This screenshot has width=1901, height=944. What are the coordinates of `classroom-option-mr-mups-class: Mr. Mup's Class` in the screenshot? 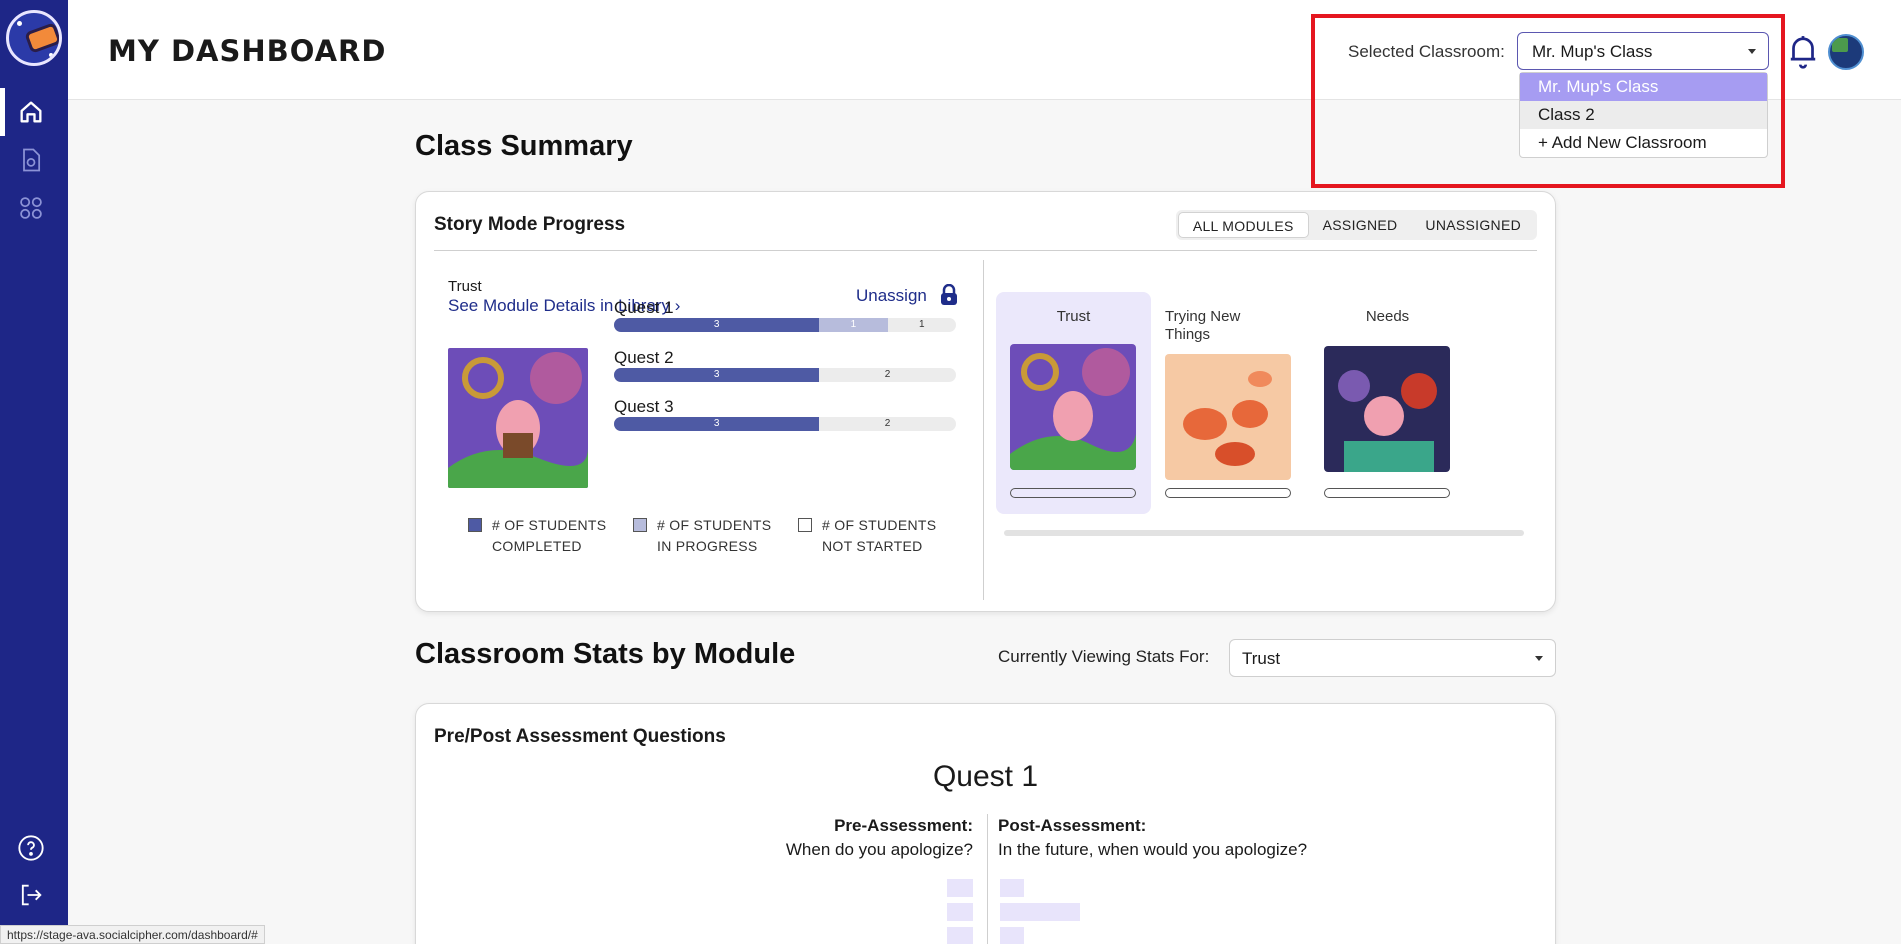 It's located at (1643, 87).